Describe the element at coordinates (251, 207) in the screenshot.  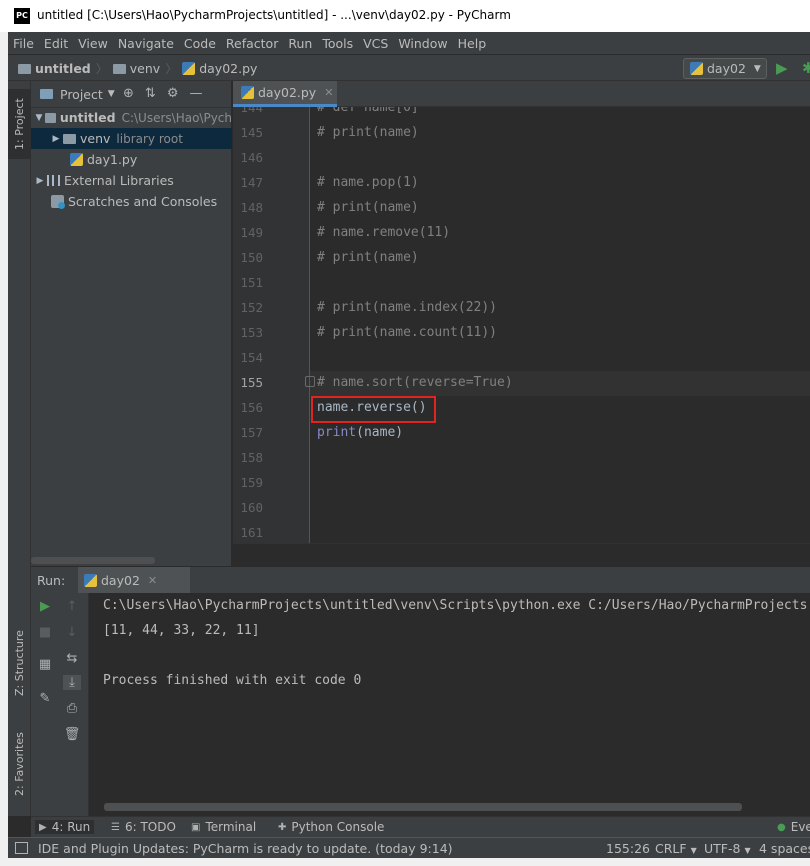
I see `line-number: 148` at that location.